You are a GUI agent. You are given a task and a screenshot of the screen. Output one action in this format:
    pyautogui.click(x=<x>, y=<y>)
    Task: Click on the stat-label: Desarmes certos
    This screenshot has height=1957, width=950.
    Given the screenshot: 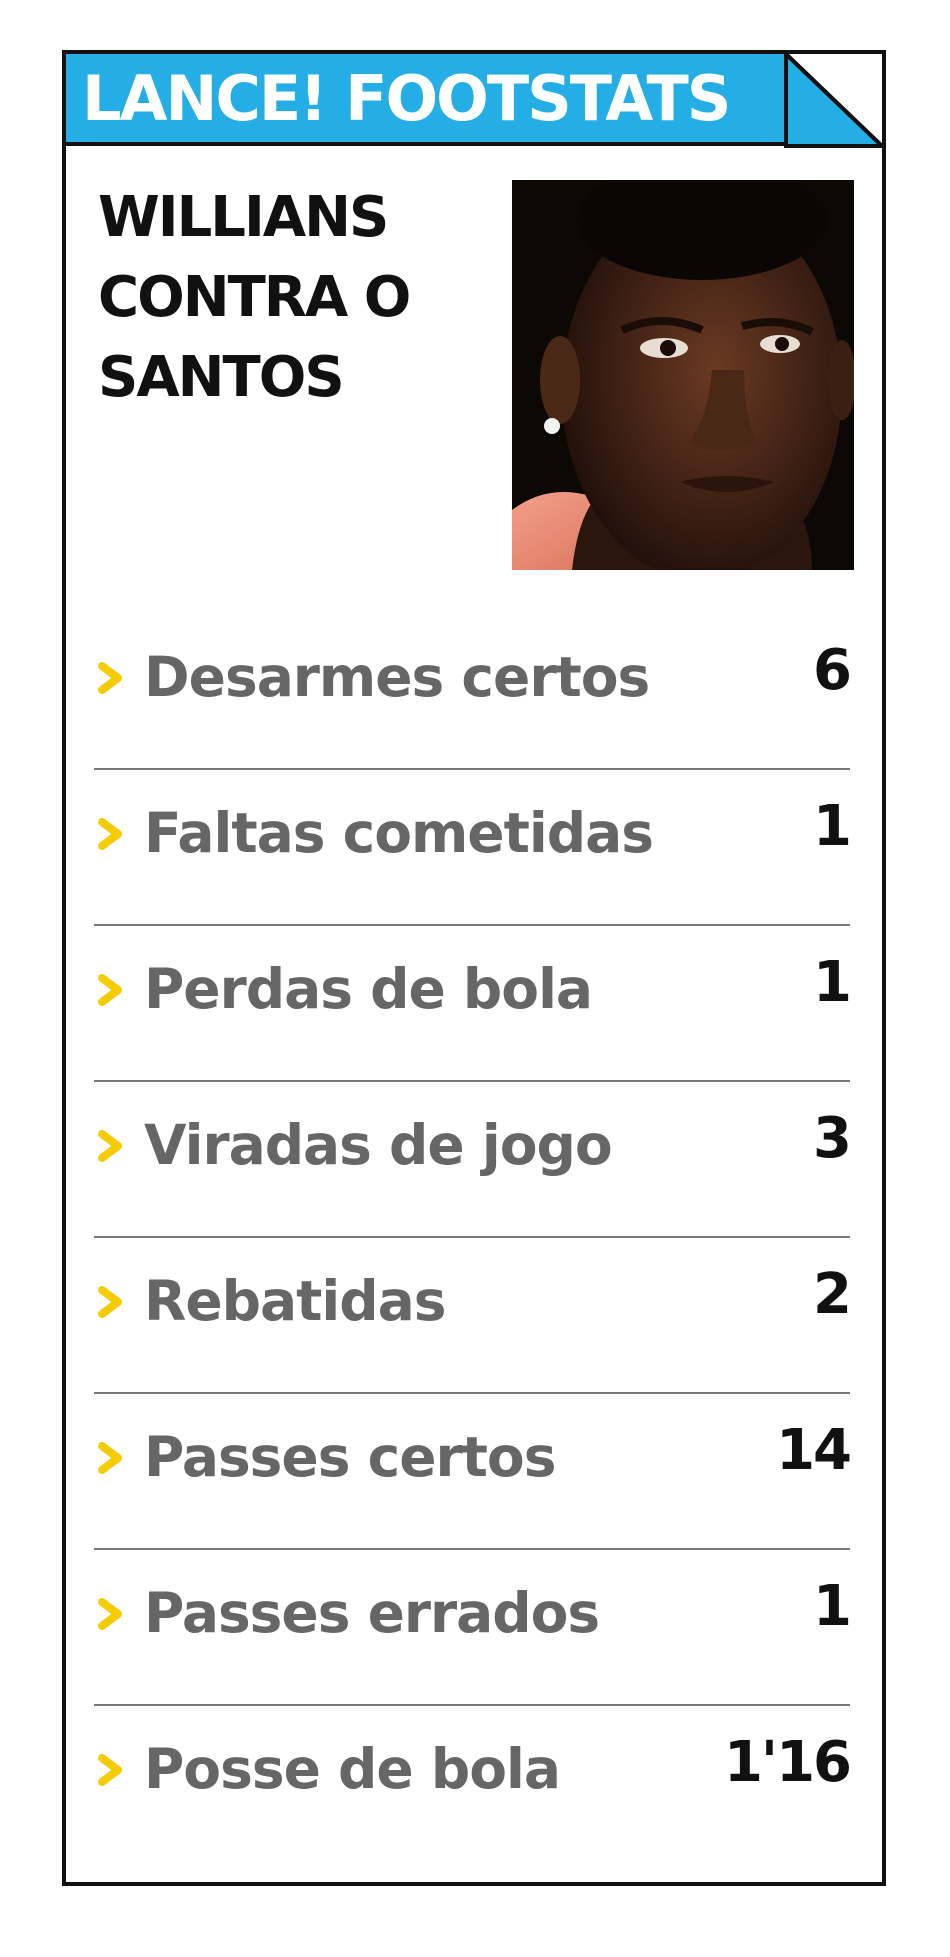 What is the action you would take?
    pyautogui.click(x=397, y=677)
    